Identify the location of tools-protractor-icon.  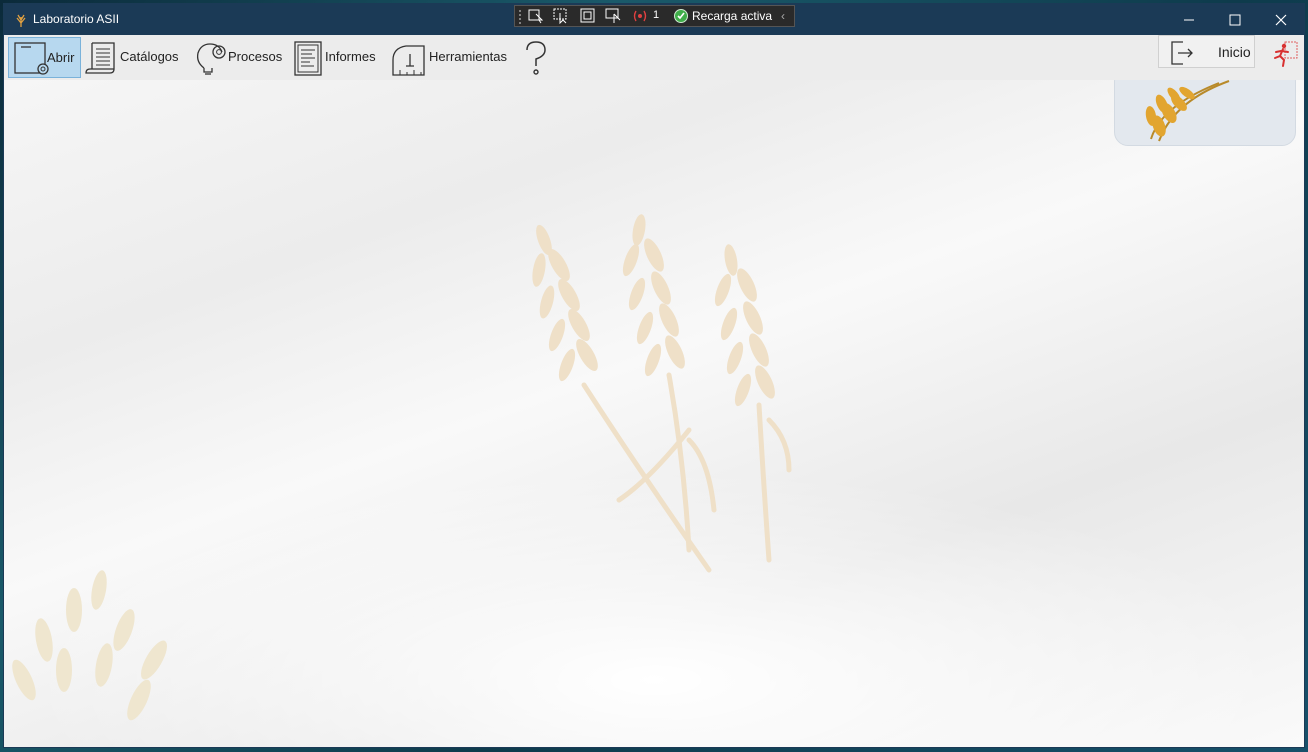
(408, 60).